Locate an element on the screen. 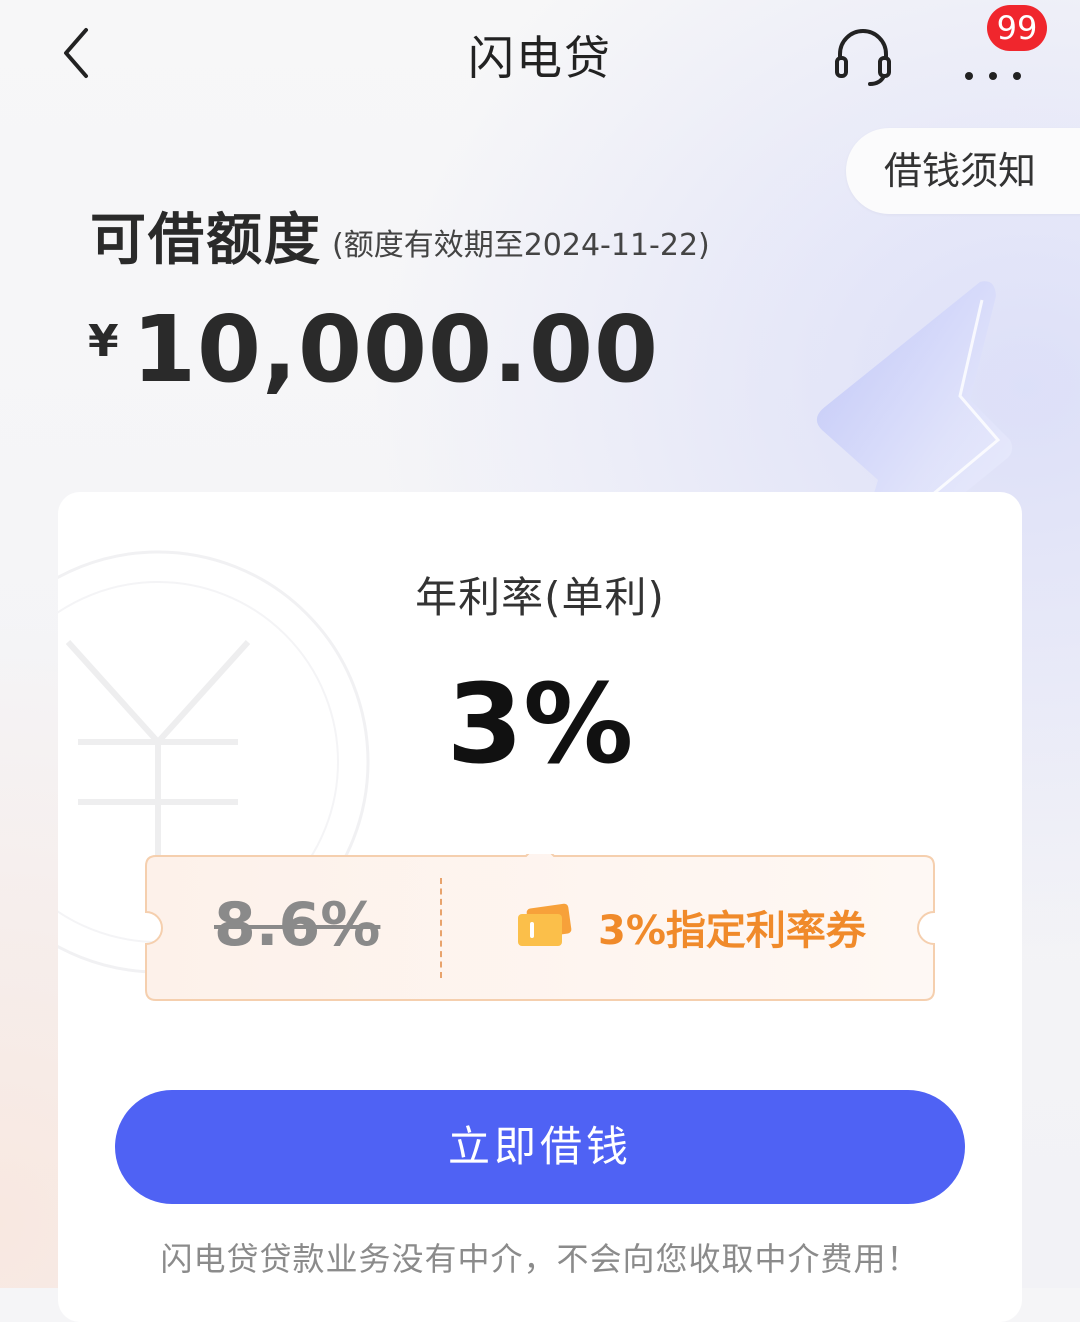  back-button is located at coordinates (78, 53).